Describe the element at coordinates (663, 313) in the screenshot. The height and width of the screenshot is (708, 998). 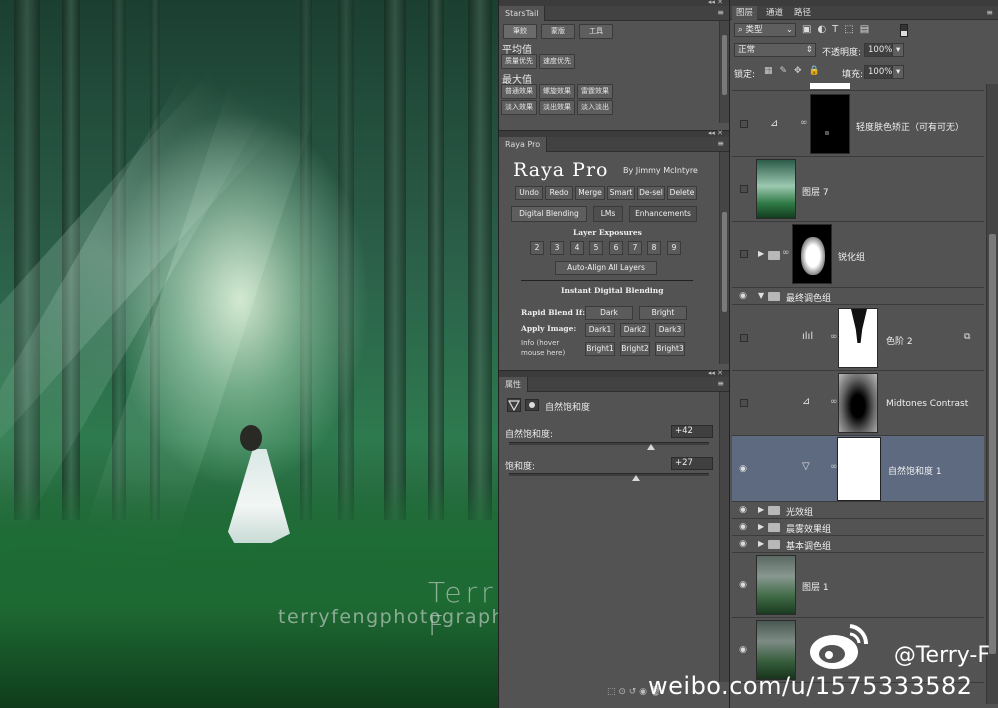
I see `rapid-bright-button: Bright` at that location.